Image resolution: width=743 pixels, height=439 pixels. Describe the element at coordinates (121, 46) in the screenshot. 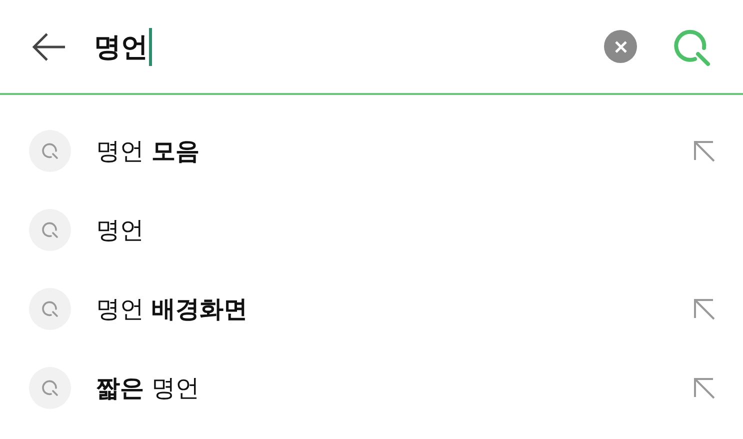

I see `search-field: 명언` at that location.